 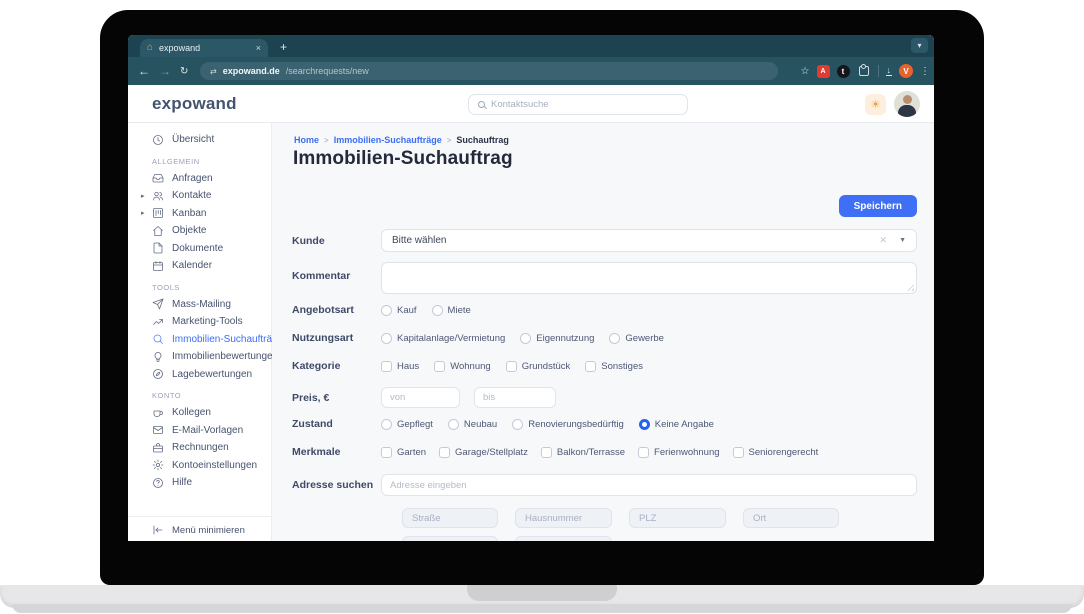 What do you see at coordinates (158, 447) in the screenshot?
I see `briefcase-icon` at bounding box center [158, 447].